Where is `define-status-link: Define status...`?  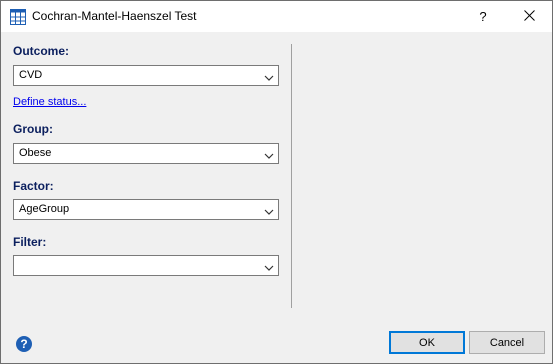
define-status-link: Define status... is located at coordinates (49, 102).